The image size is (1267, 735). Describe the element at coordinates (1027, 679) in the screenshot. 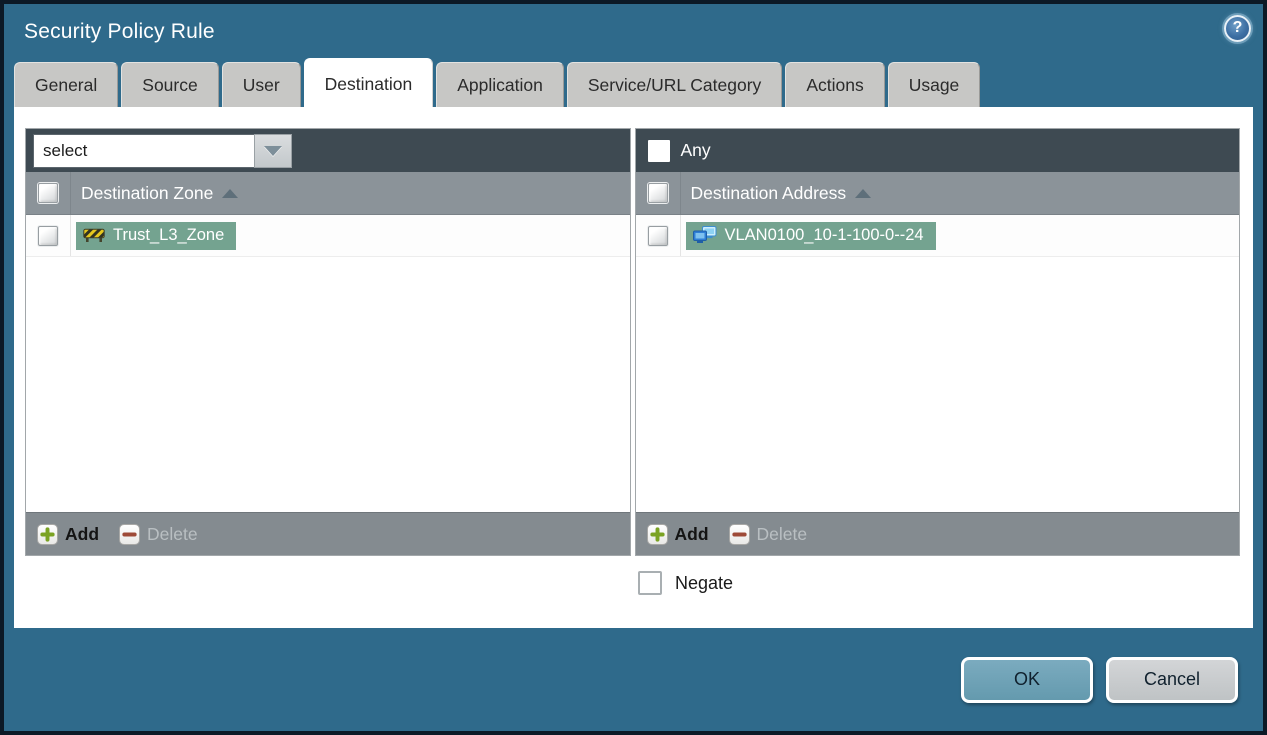

I see `ok-button: OK` at that location.